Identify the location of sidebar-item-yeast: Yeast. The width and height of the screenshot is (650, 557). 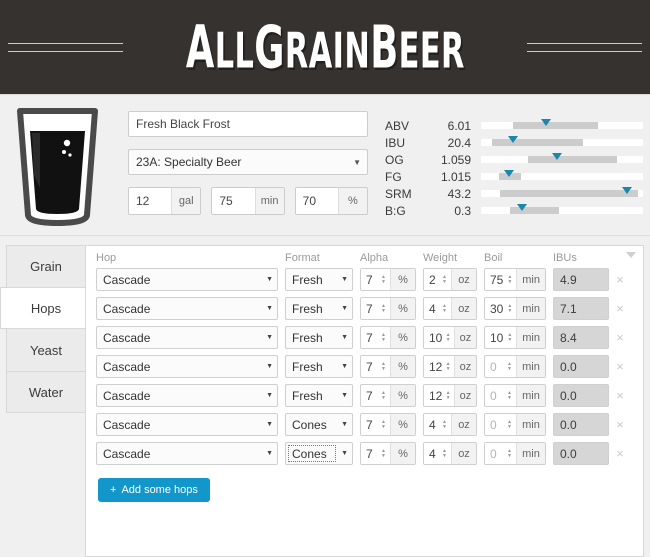
(45, 350).